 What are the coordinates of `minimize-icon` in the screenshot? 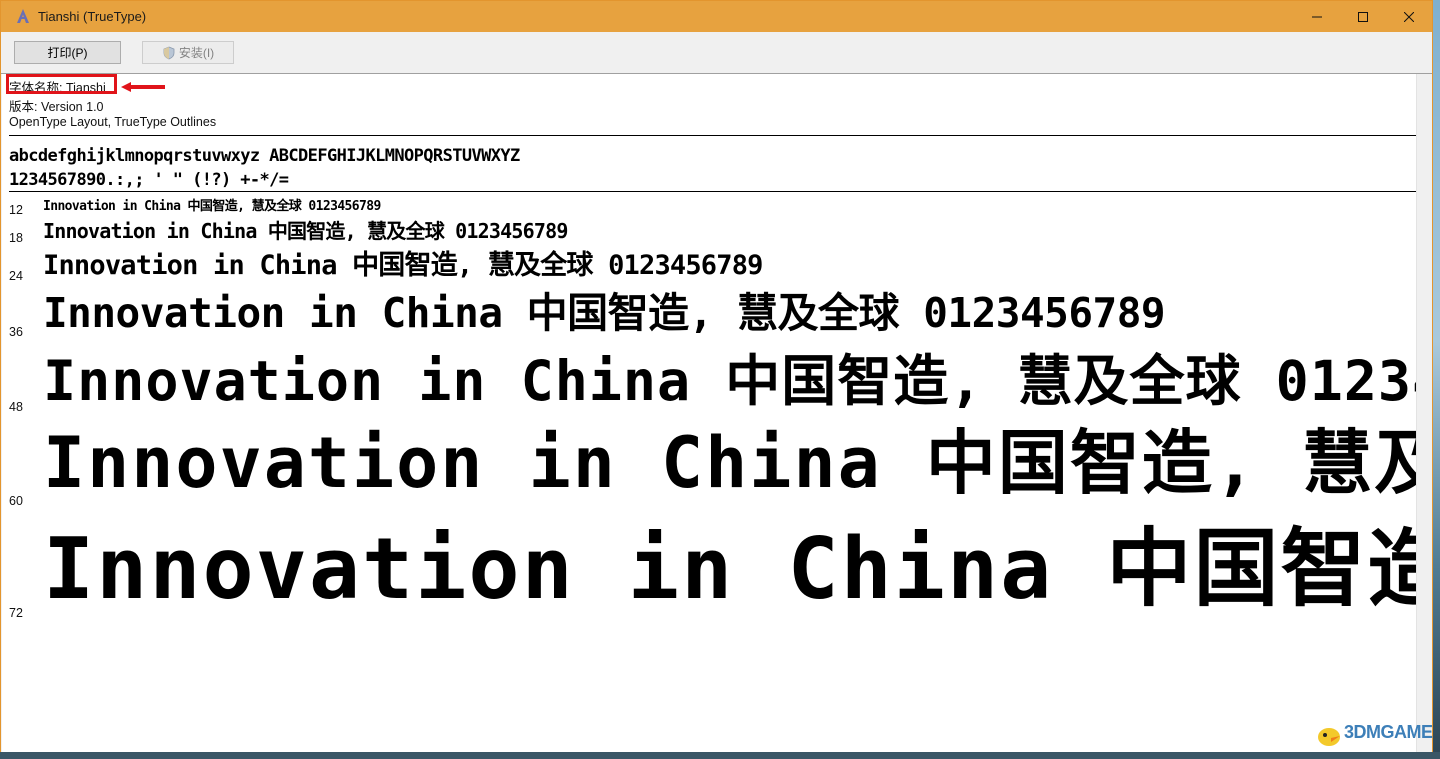 It's located at (1317, 16).